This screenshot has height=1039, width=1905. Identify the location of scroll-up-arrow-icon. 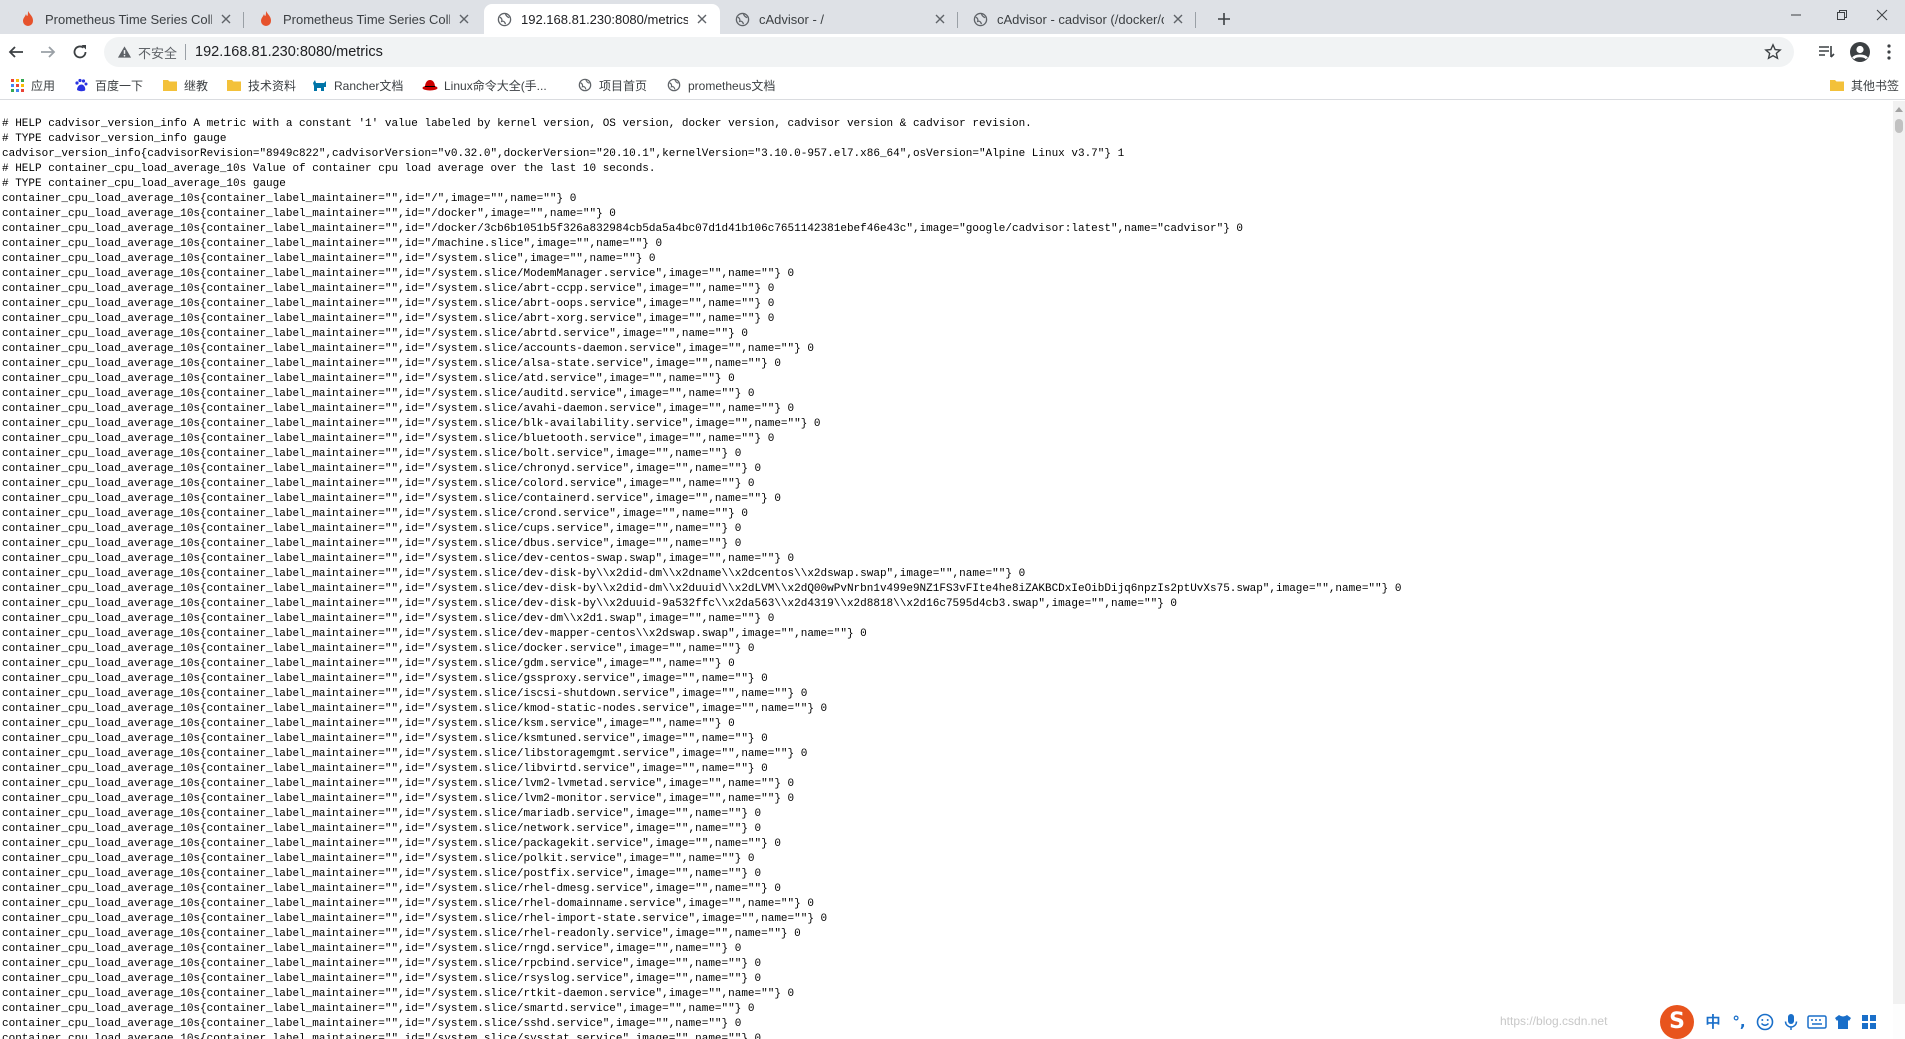
(1899, 109).